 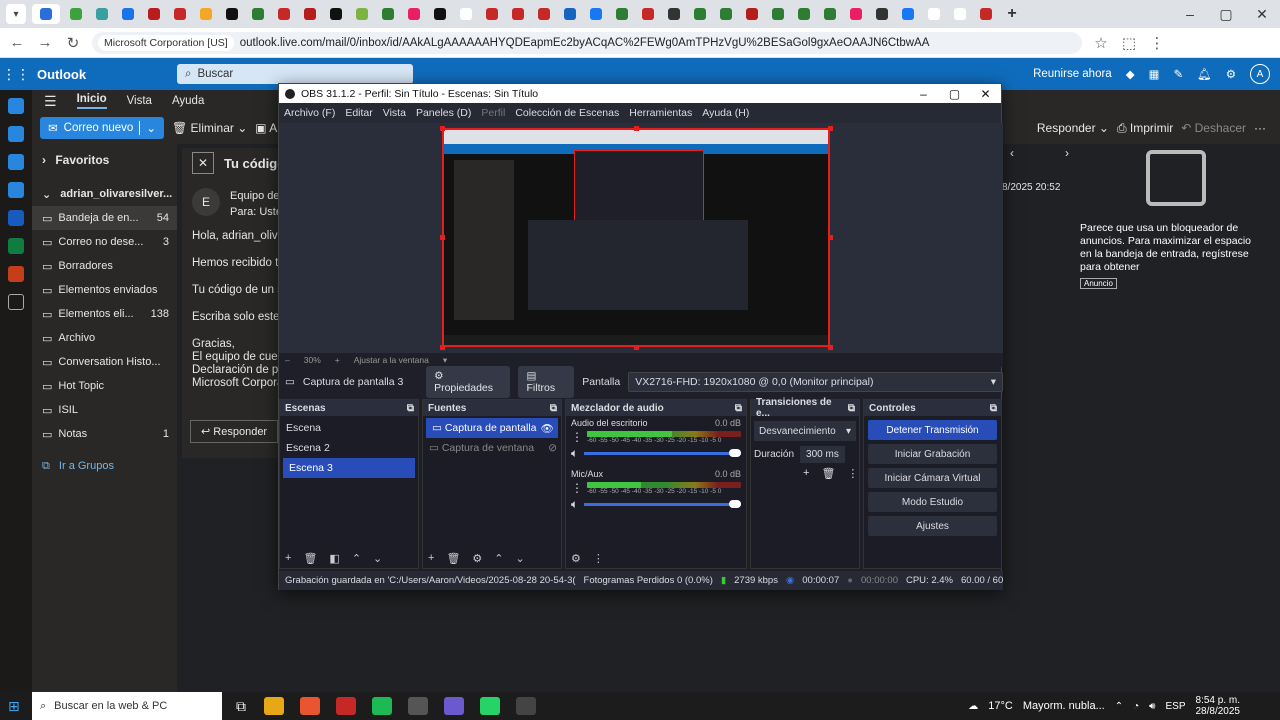 What do you see at coordinates (1154, 74) in the screenshot?
I see `office-icon: ▦` at bounding box center [1154, 74].